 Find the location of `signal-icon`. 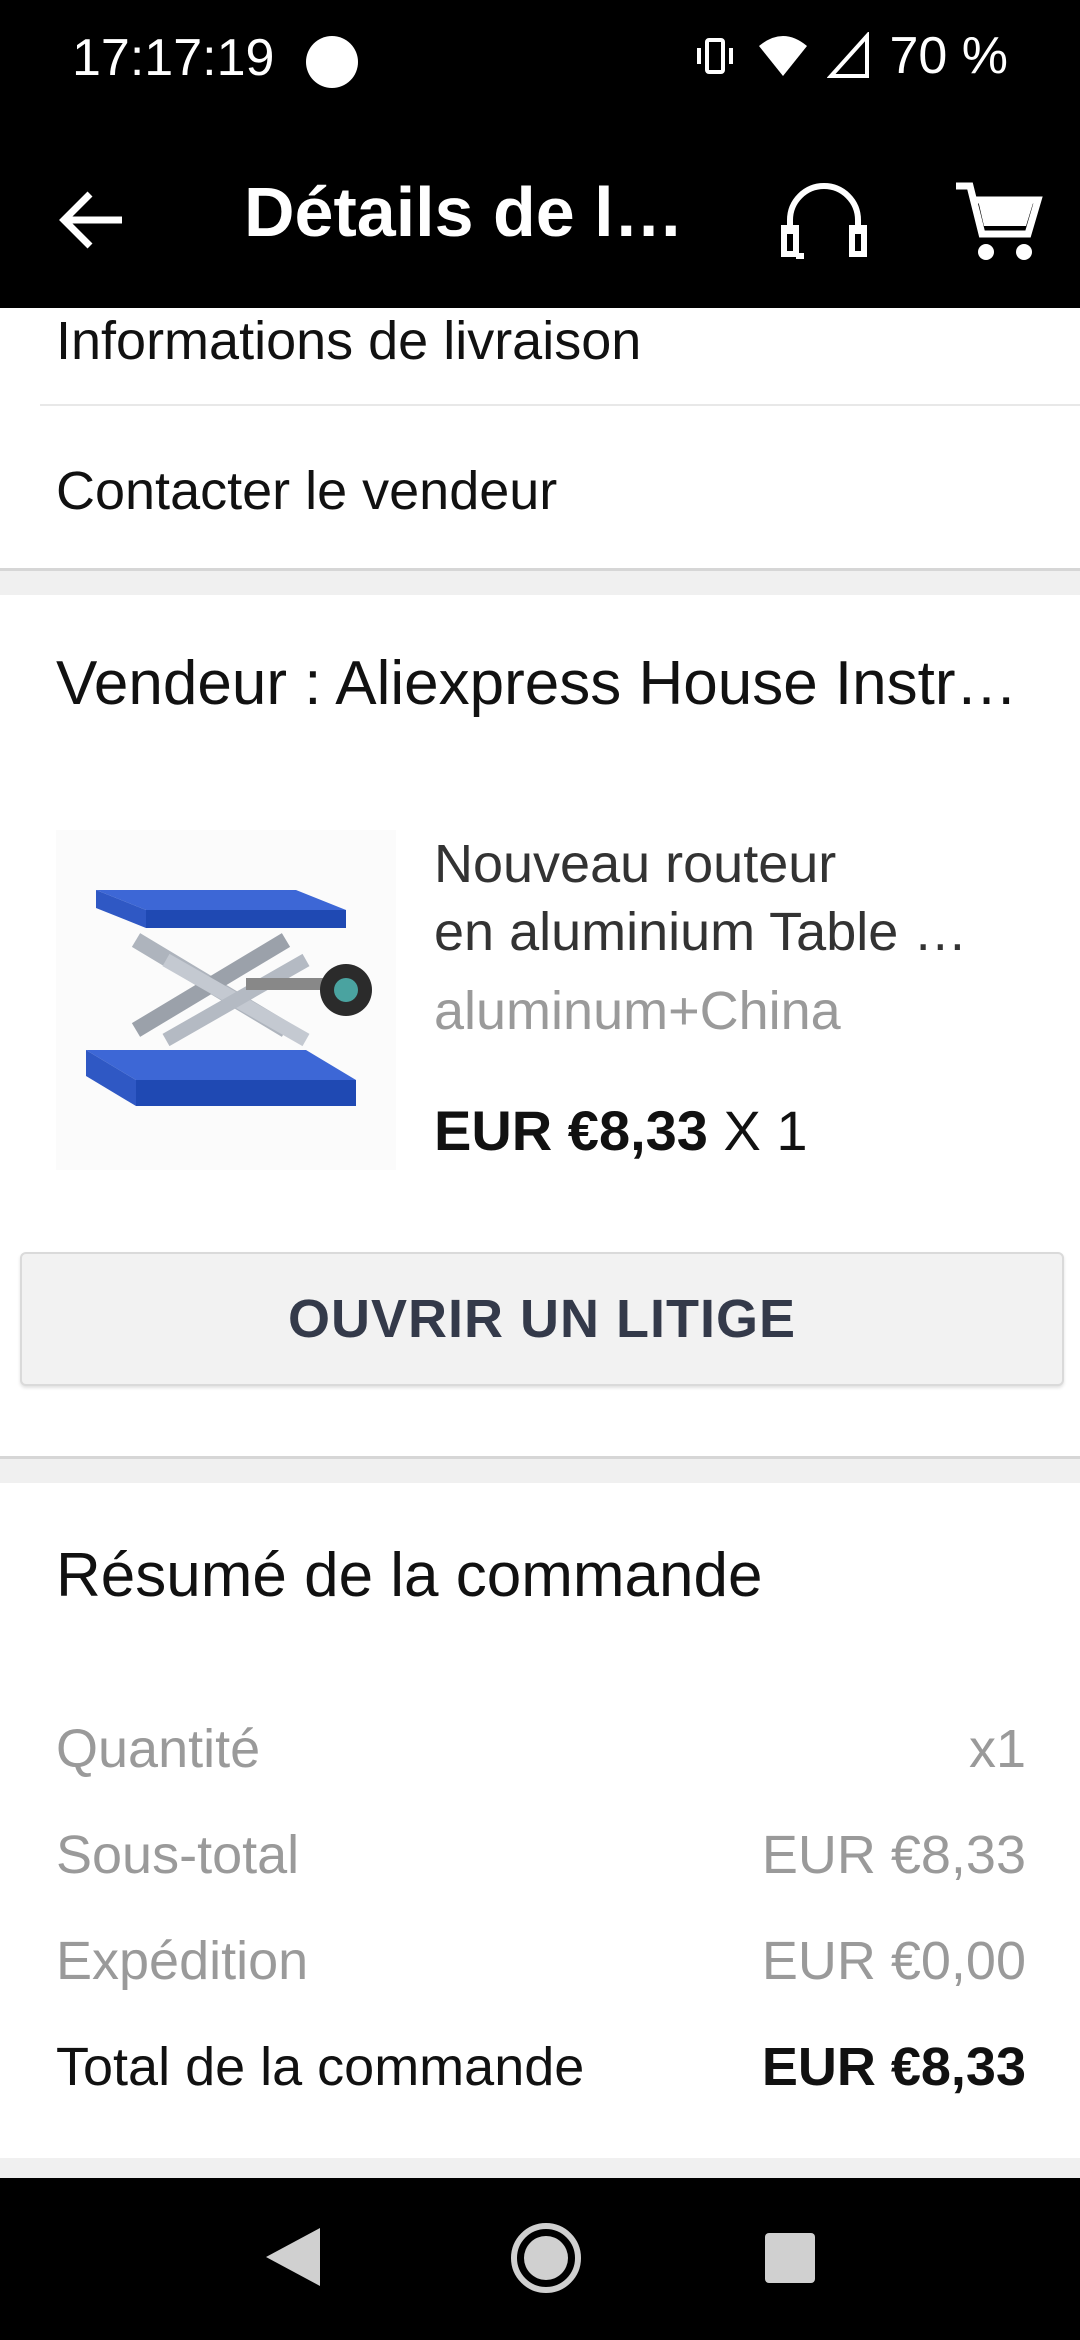

signal-icon is located at coordinates (848, 55).